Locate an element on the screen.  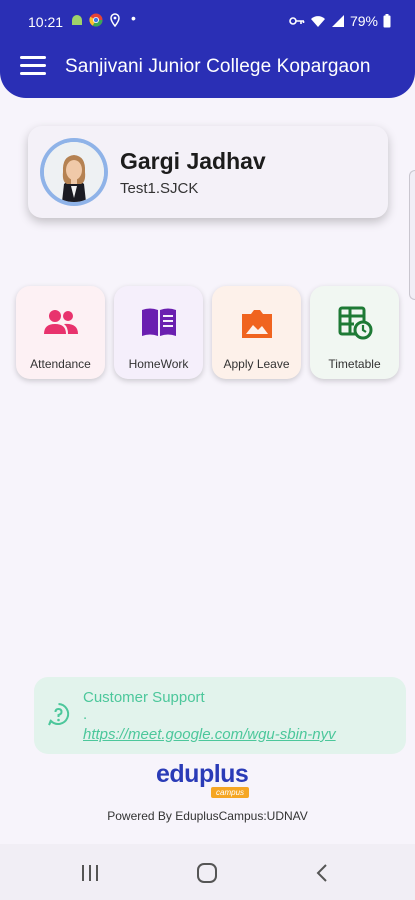
attendance-tile: Attendance is located at coordinates (60, 332).